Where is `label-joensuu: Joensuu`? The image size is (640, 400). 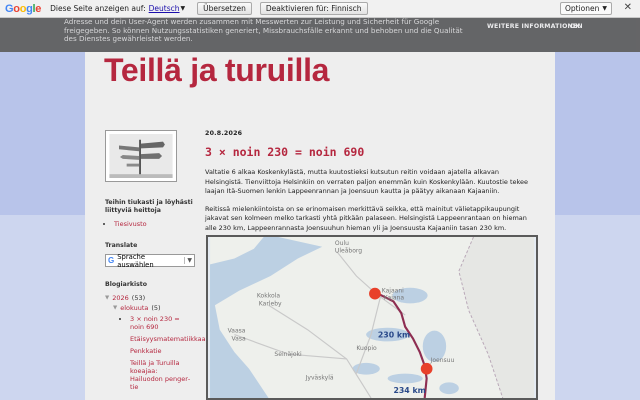 label-joensuu: Joensuu is located at coordinates (442, 360).